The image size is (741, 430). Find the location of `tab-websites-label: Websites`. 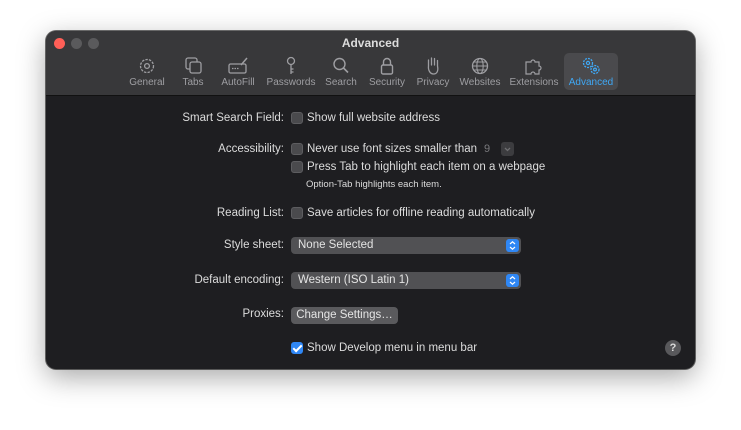

tab-websites-label: Websites is located at coordinates (480, 82).